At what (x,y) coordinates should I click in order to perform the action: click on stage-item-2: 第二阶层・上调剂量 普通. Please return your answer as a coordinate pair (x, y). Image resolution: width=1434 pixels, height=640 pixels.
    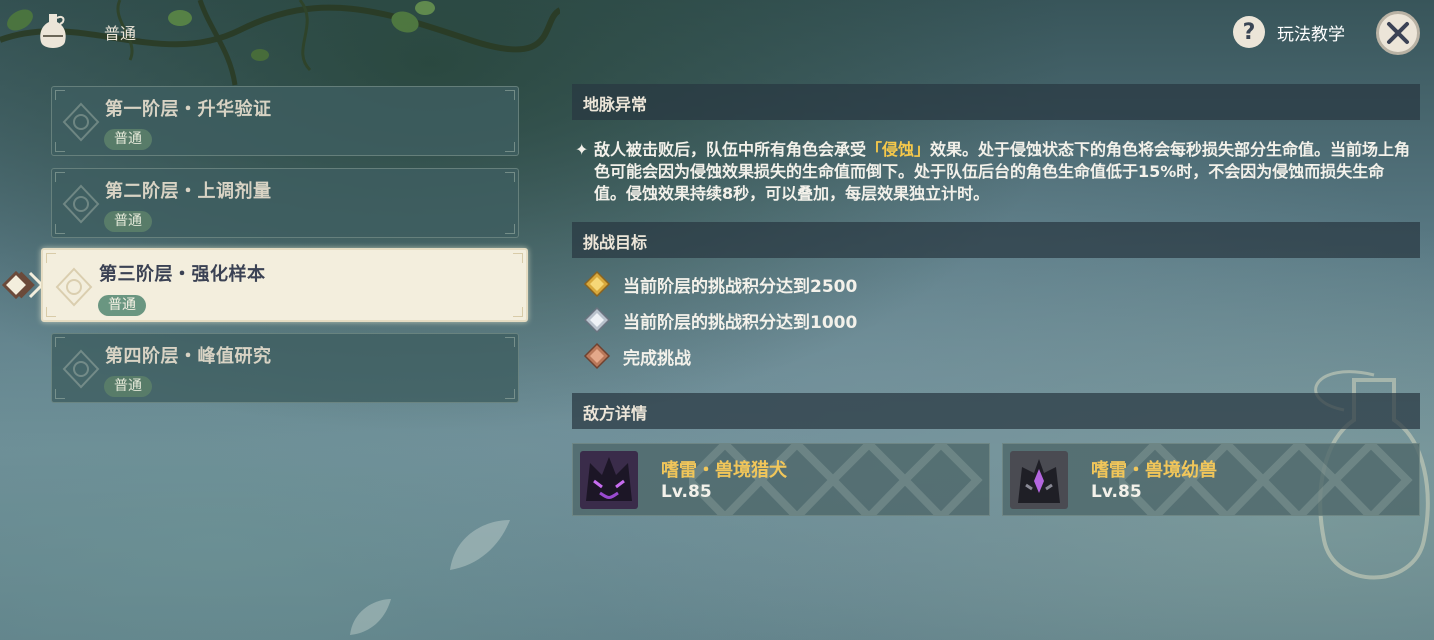
    Looking at the image, I should click on (285, 203).